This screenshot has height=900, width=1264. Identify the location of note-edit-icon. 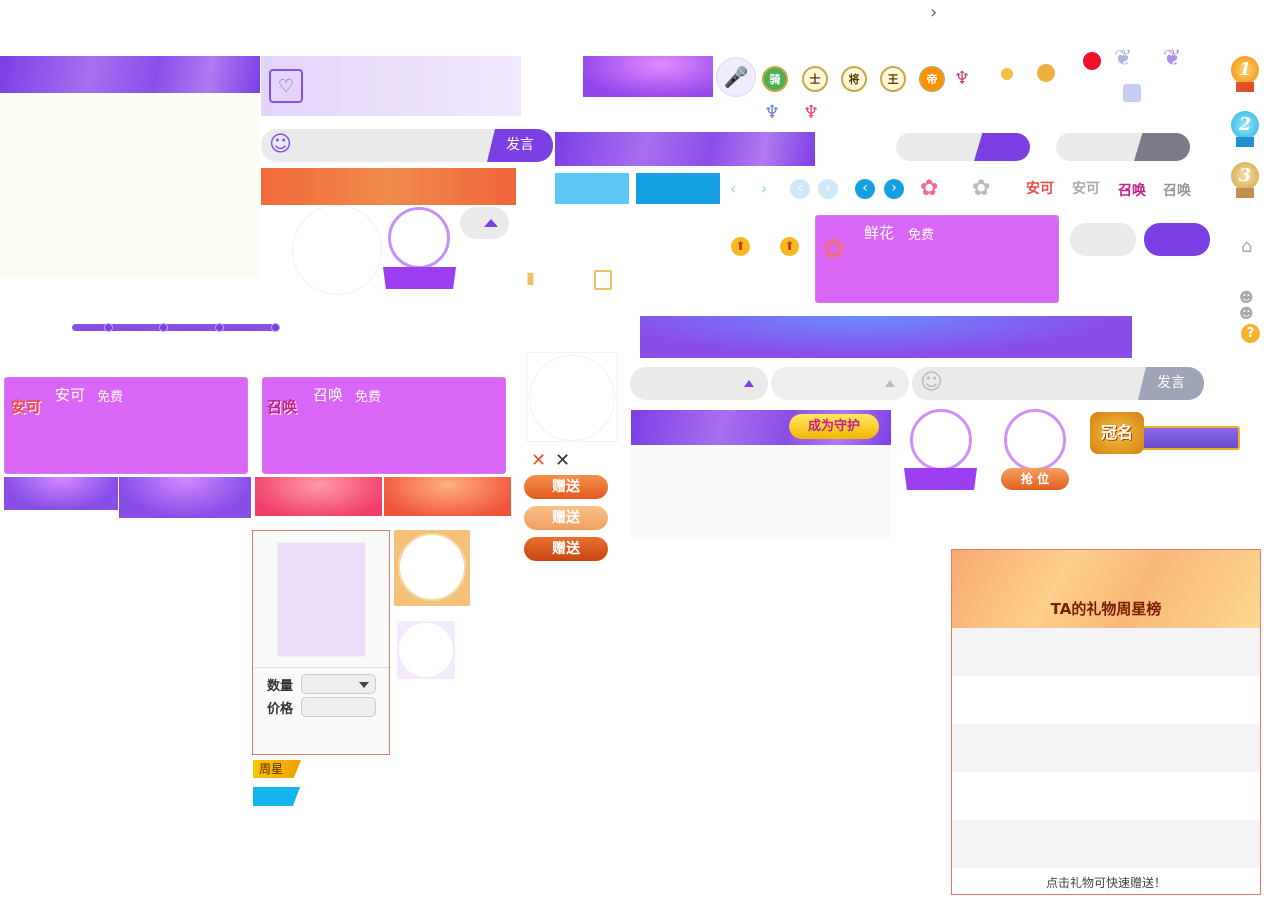
(603, 280).